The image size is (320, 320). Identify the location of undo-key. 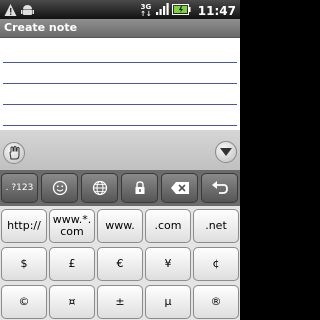
(219, 188).